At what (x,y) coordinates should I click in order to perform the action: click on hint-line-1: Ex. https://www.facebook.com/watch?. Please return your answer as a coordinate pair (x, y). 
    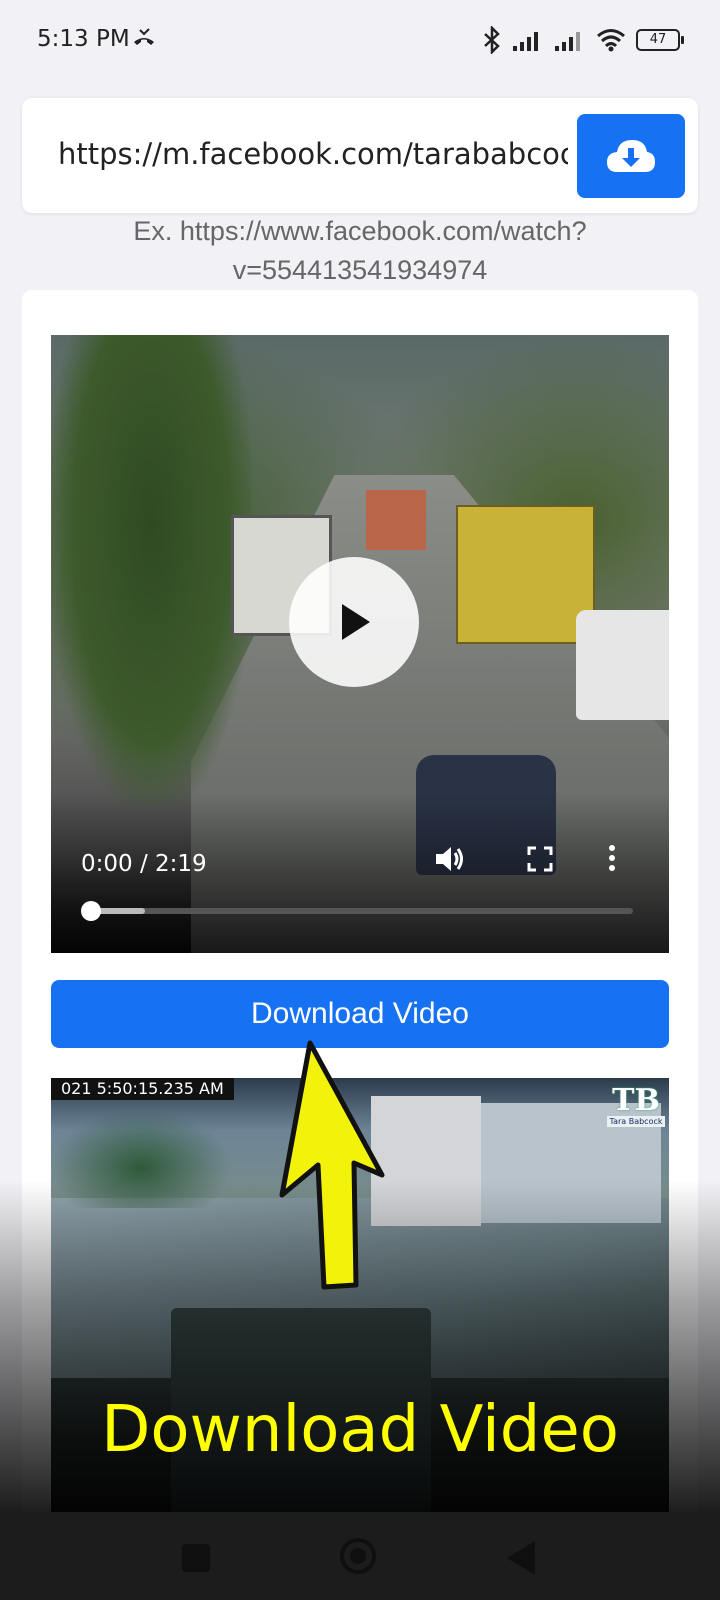
    Looking at the image, I should click on (360, 231).